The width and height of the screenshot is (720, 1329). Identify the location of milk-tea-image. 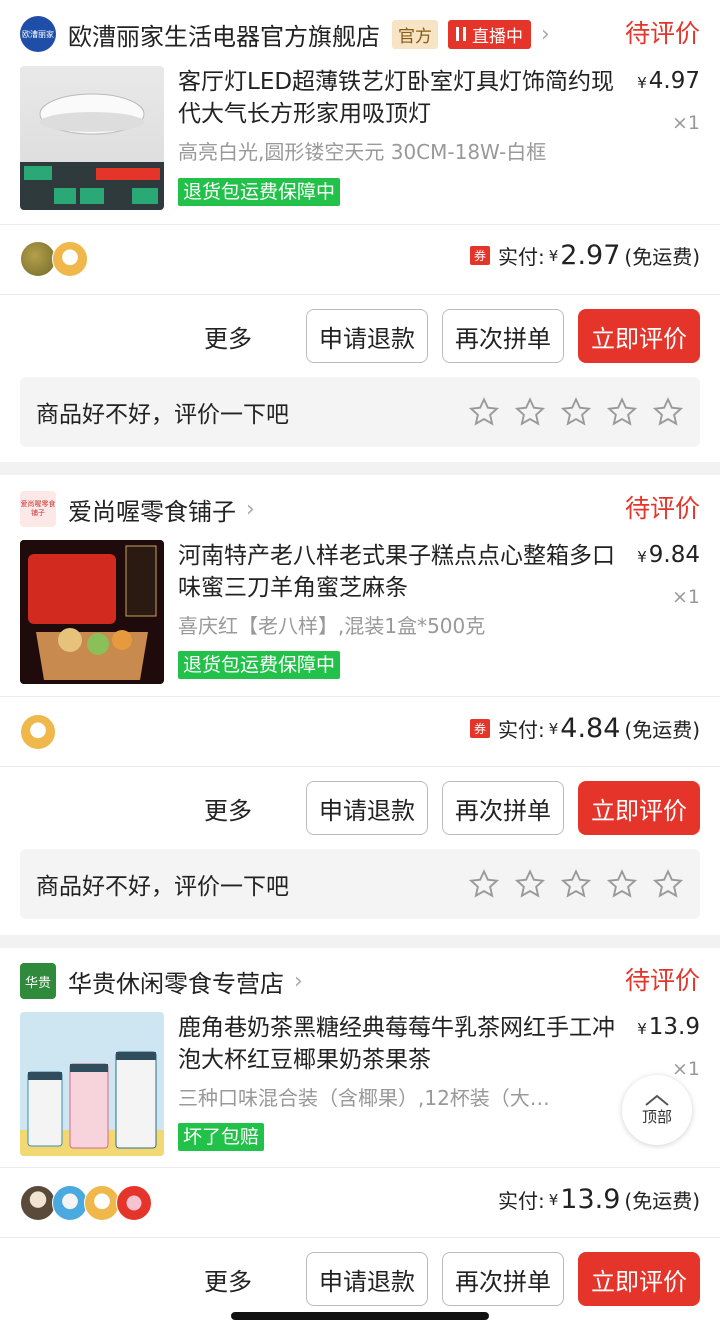
(92, 1084).